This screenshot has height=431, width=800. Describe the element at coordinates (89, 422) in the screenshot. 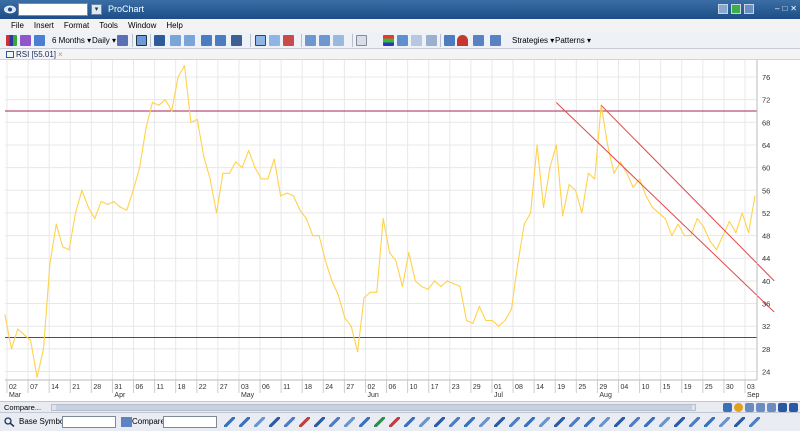

I see `base-symbol-input` at that location.